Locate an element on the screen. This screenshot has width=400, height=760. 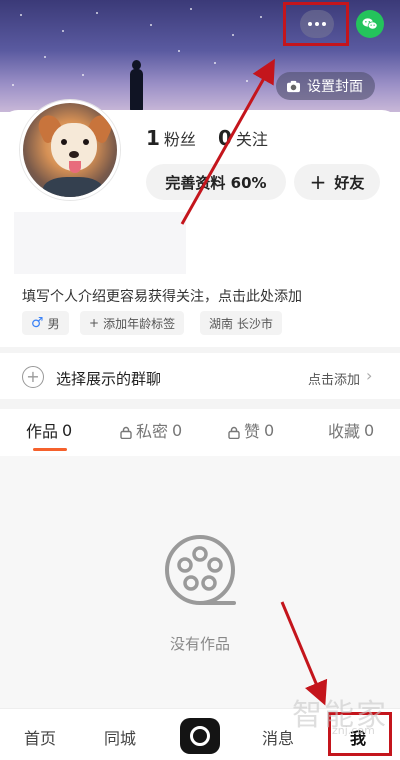
tag-location-label: 湖南 长沙市 is located at coordinates (241, 323).